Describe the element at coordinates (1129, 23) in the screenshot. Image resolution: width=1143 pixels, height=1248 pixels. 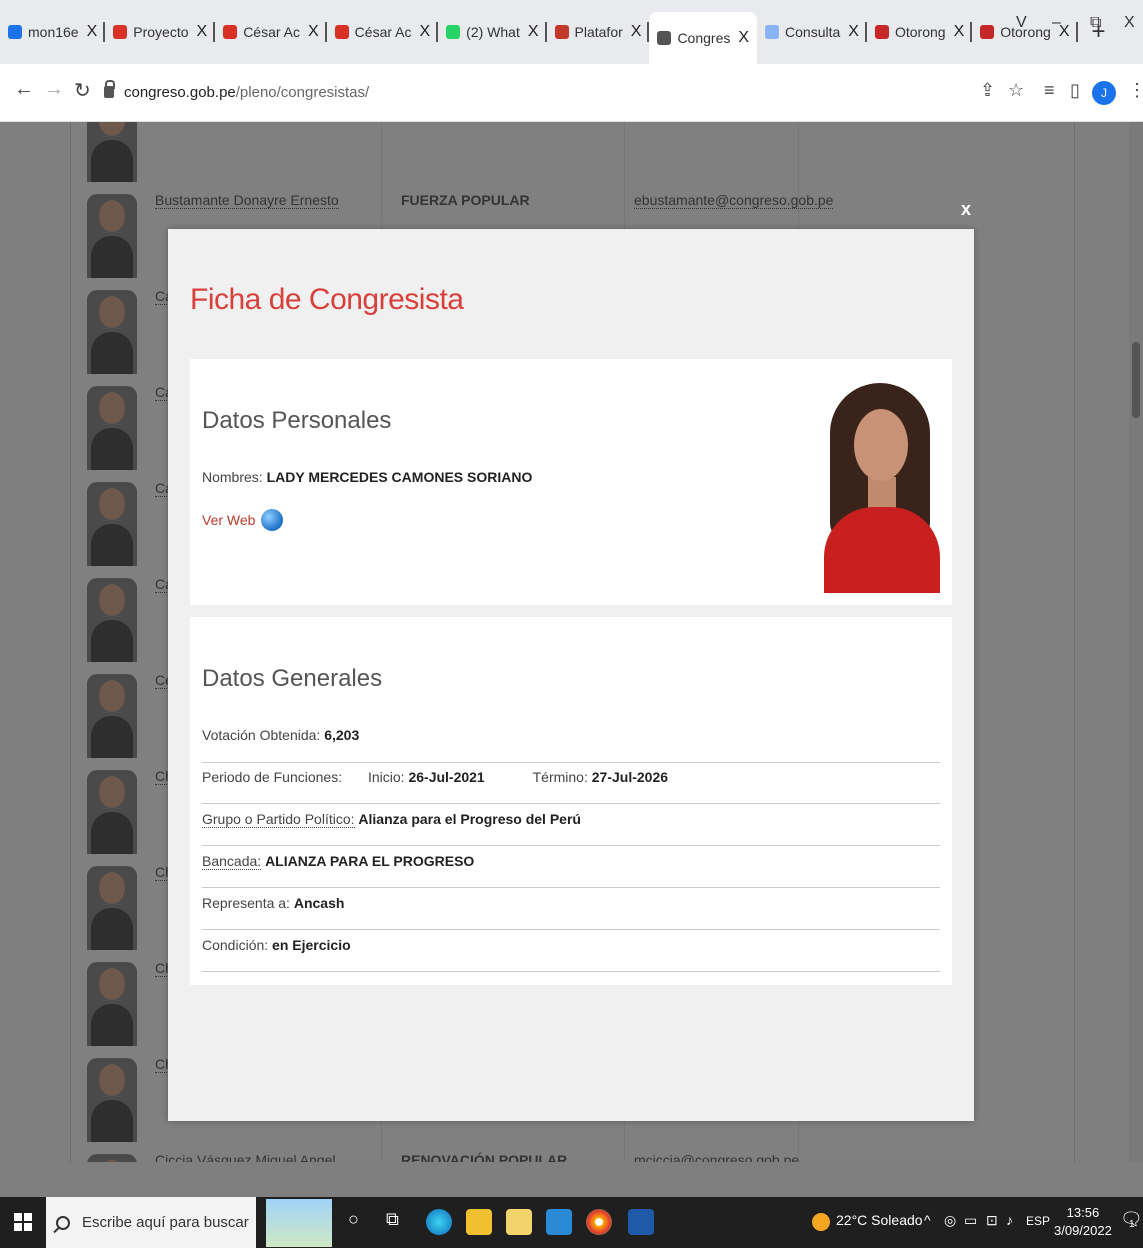
I see `close-window-button: X` at that location.